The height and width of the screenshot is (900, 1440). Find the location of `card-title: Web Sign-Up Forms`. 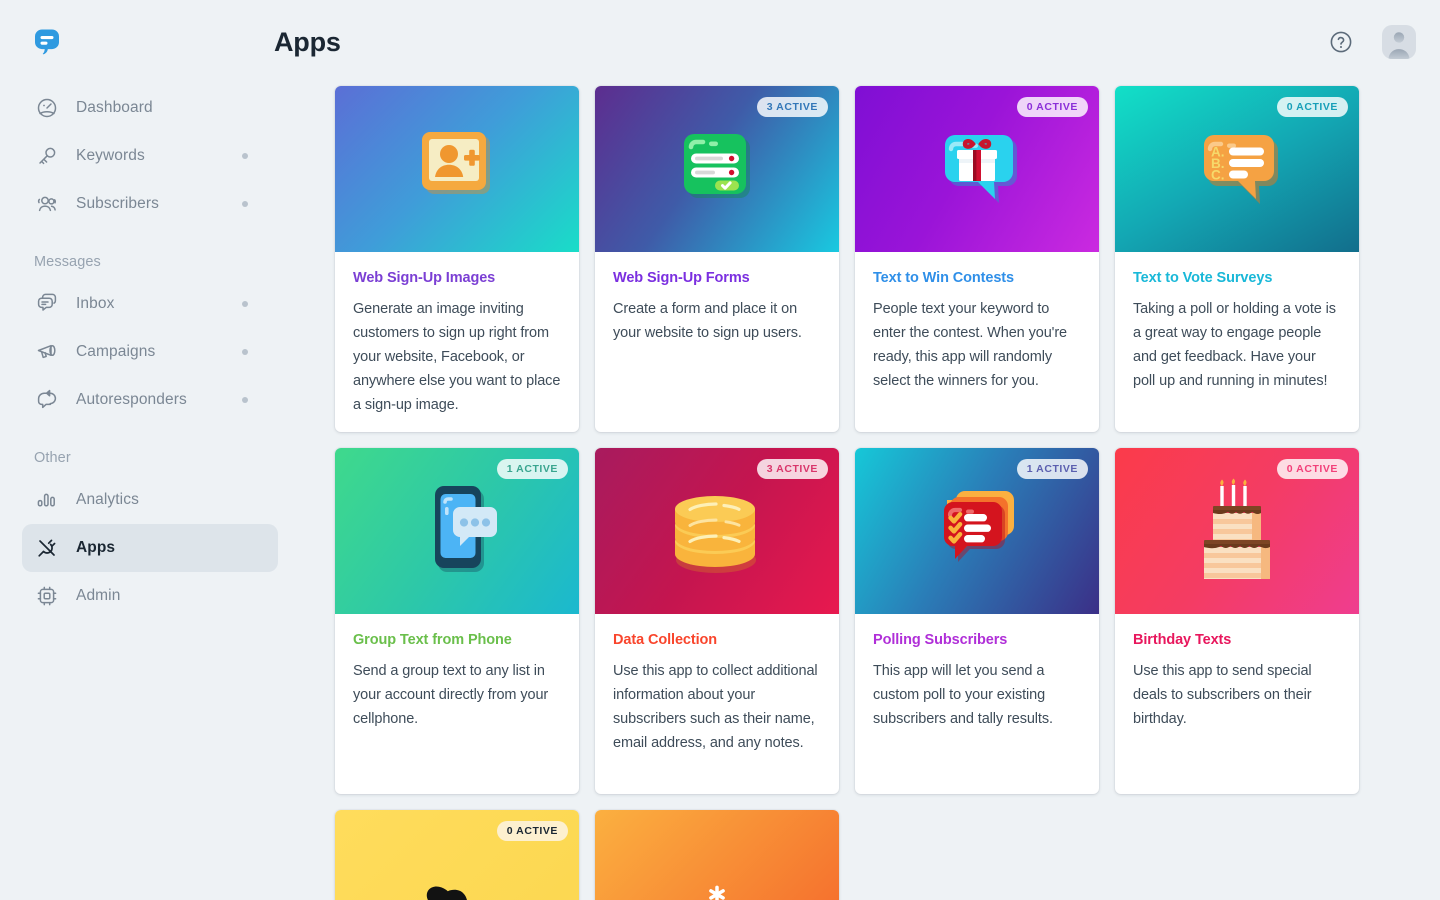

card-title: Web Sign-Up Forms is located at coordinates (681, 278).